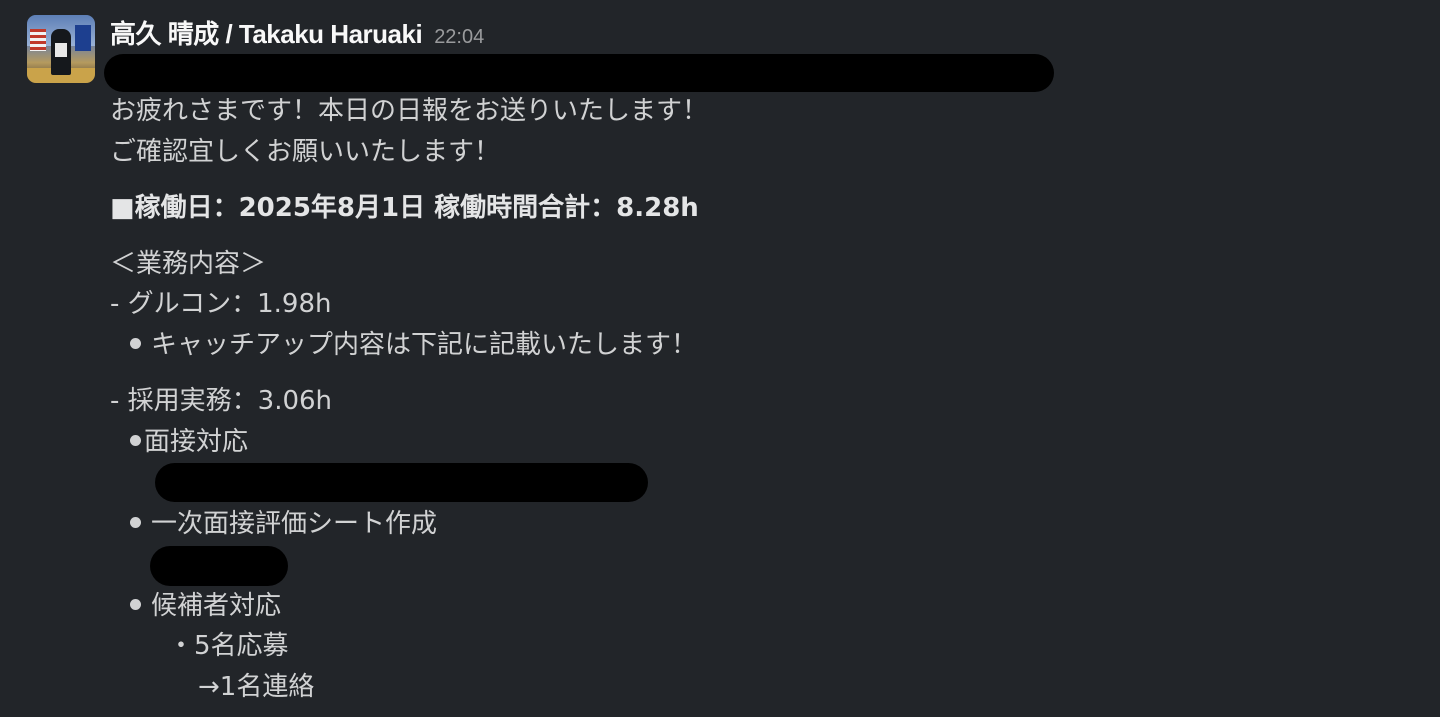 Image resolution: width=1440 pixels, height=717 pixels. Describe the element at coordinates (579, 73) in the screenshot. I see `redacted-mention` at that location.